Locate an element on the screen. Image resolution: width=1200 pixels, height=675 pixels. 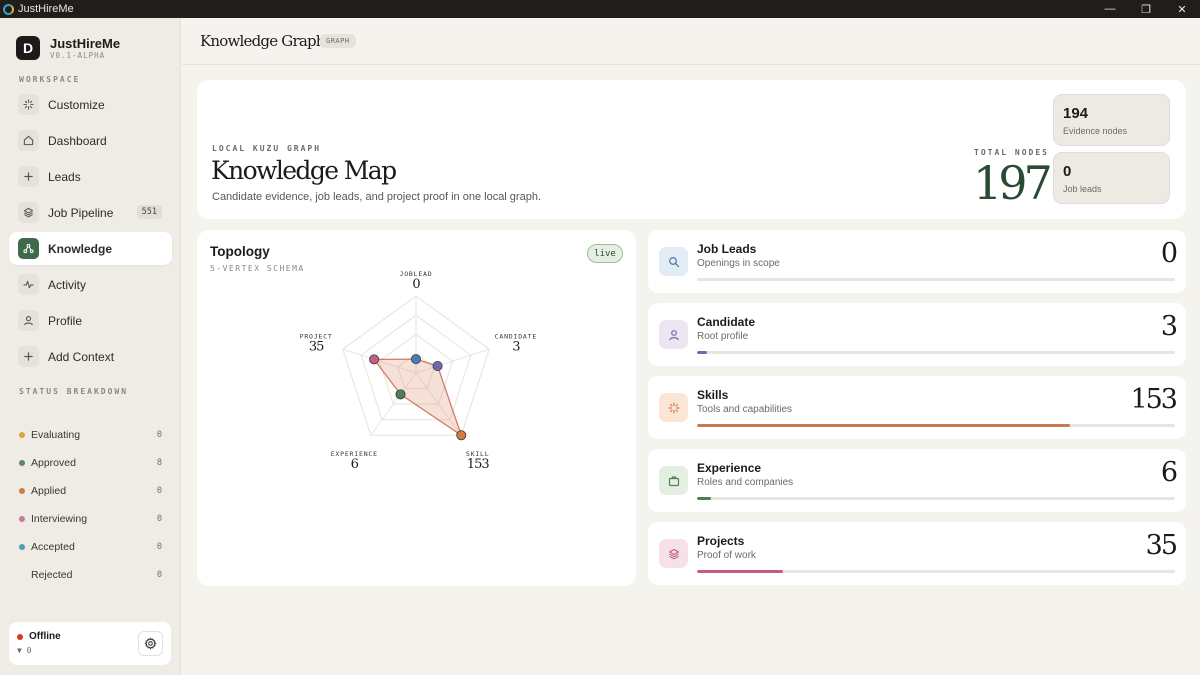
job-leads-stat: 0 Job leads is located at coordinates (1111, 178).